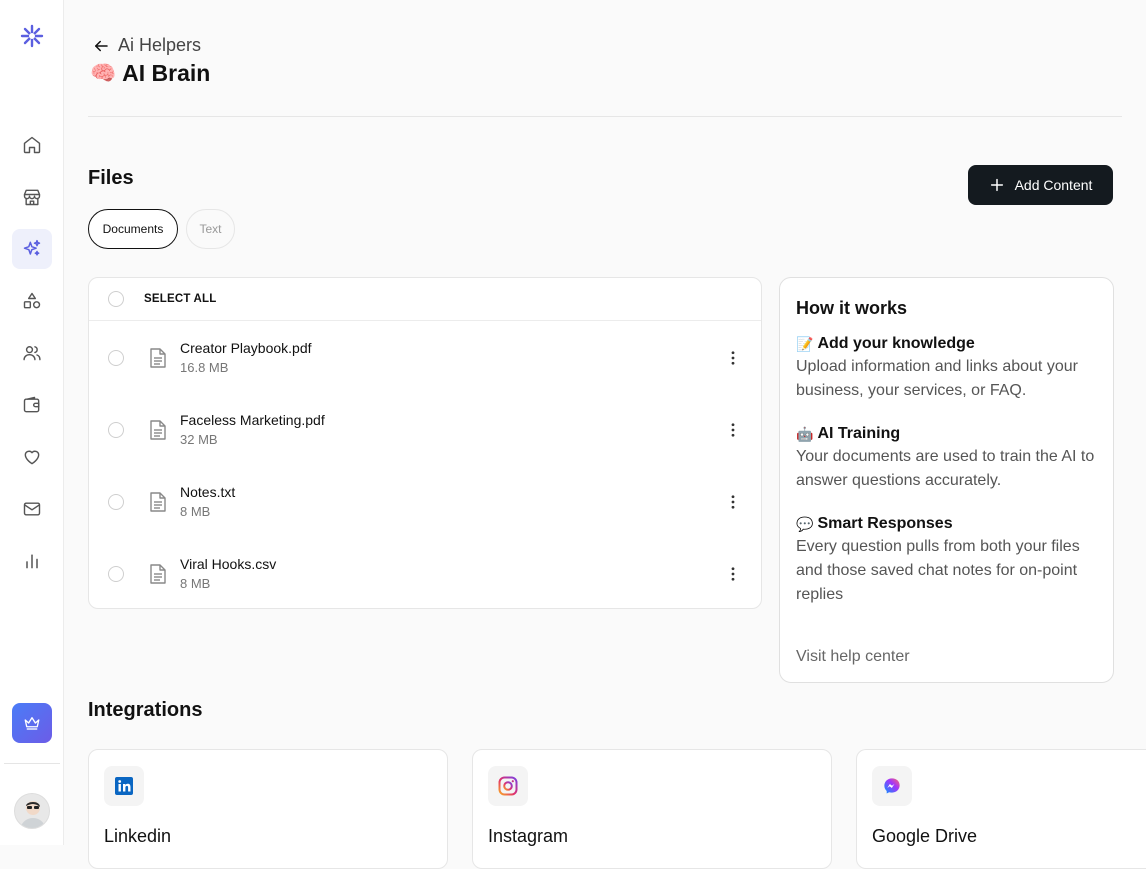  What do you see at coordinates (32, 36) in the screenshot?
I see `logo-icon` at bounding box center [32, 36].